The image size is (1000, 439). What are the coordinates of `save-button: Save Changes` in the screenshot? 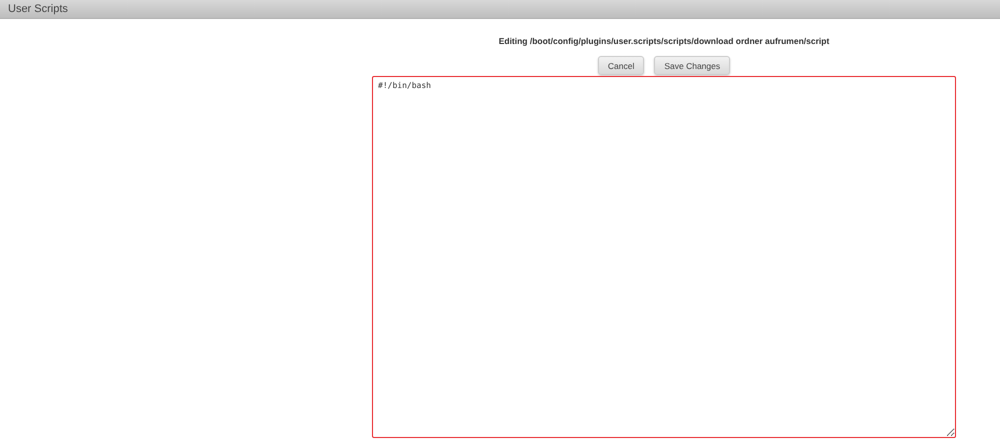 It's located at (692, 65).